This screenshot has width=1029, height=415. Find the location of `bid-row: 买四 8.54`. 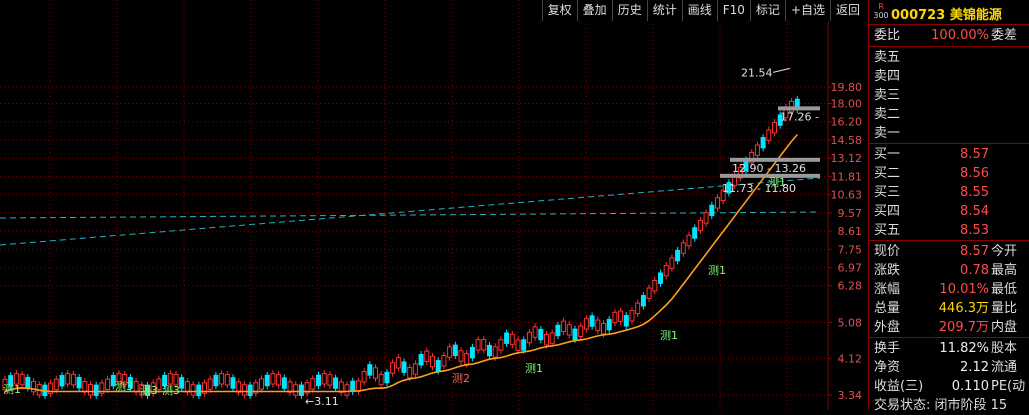

bid-row: 买四 8.54 is located at coordinates (949, 211).